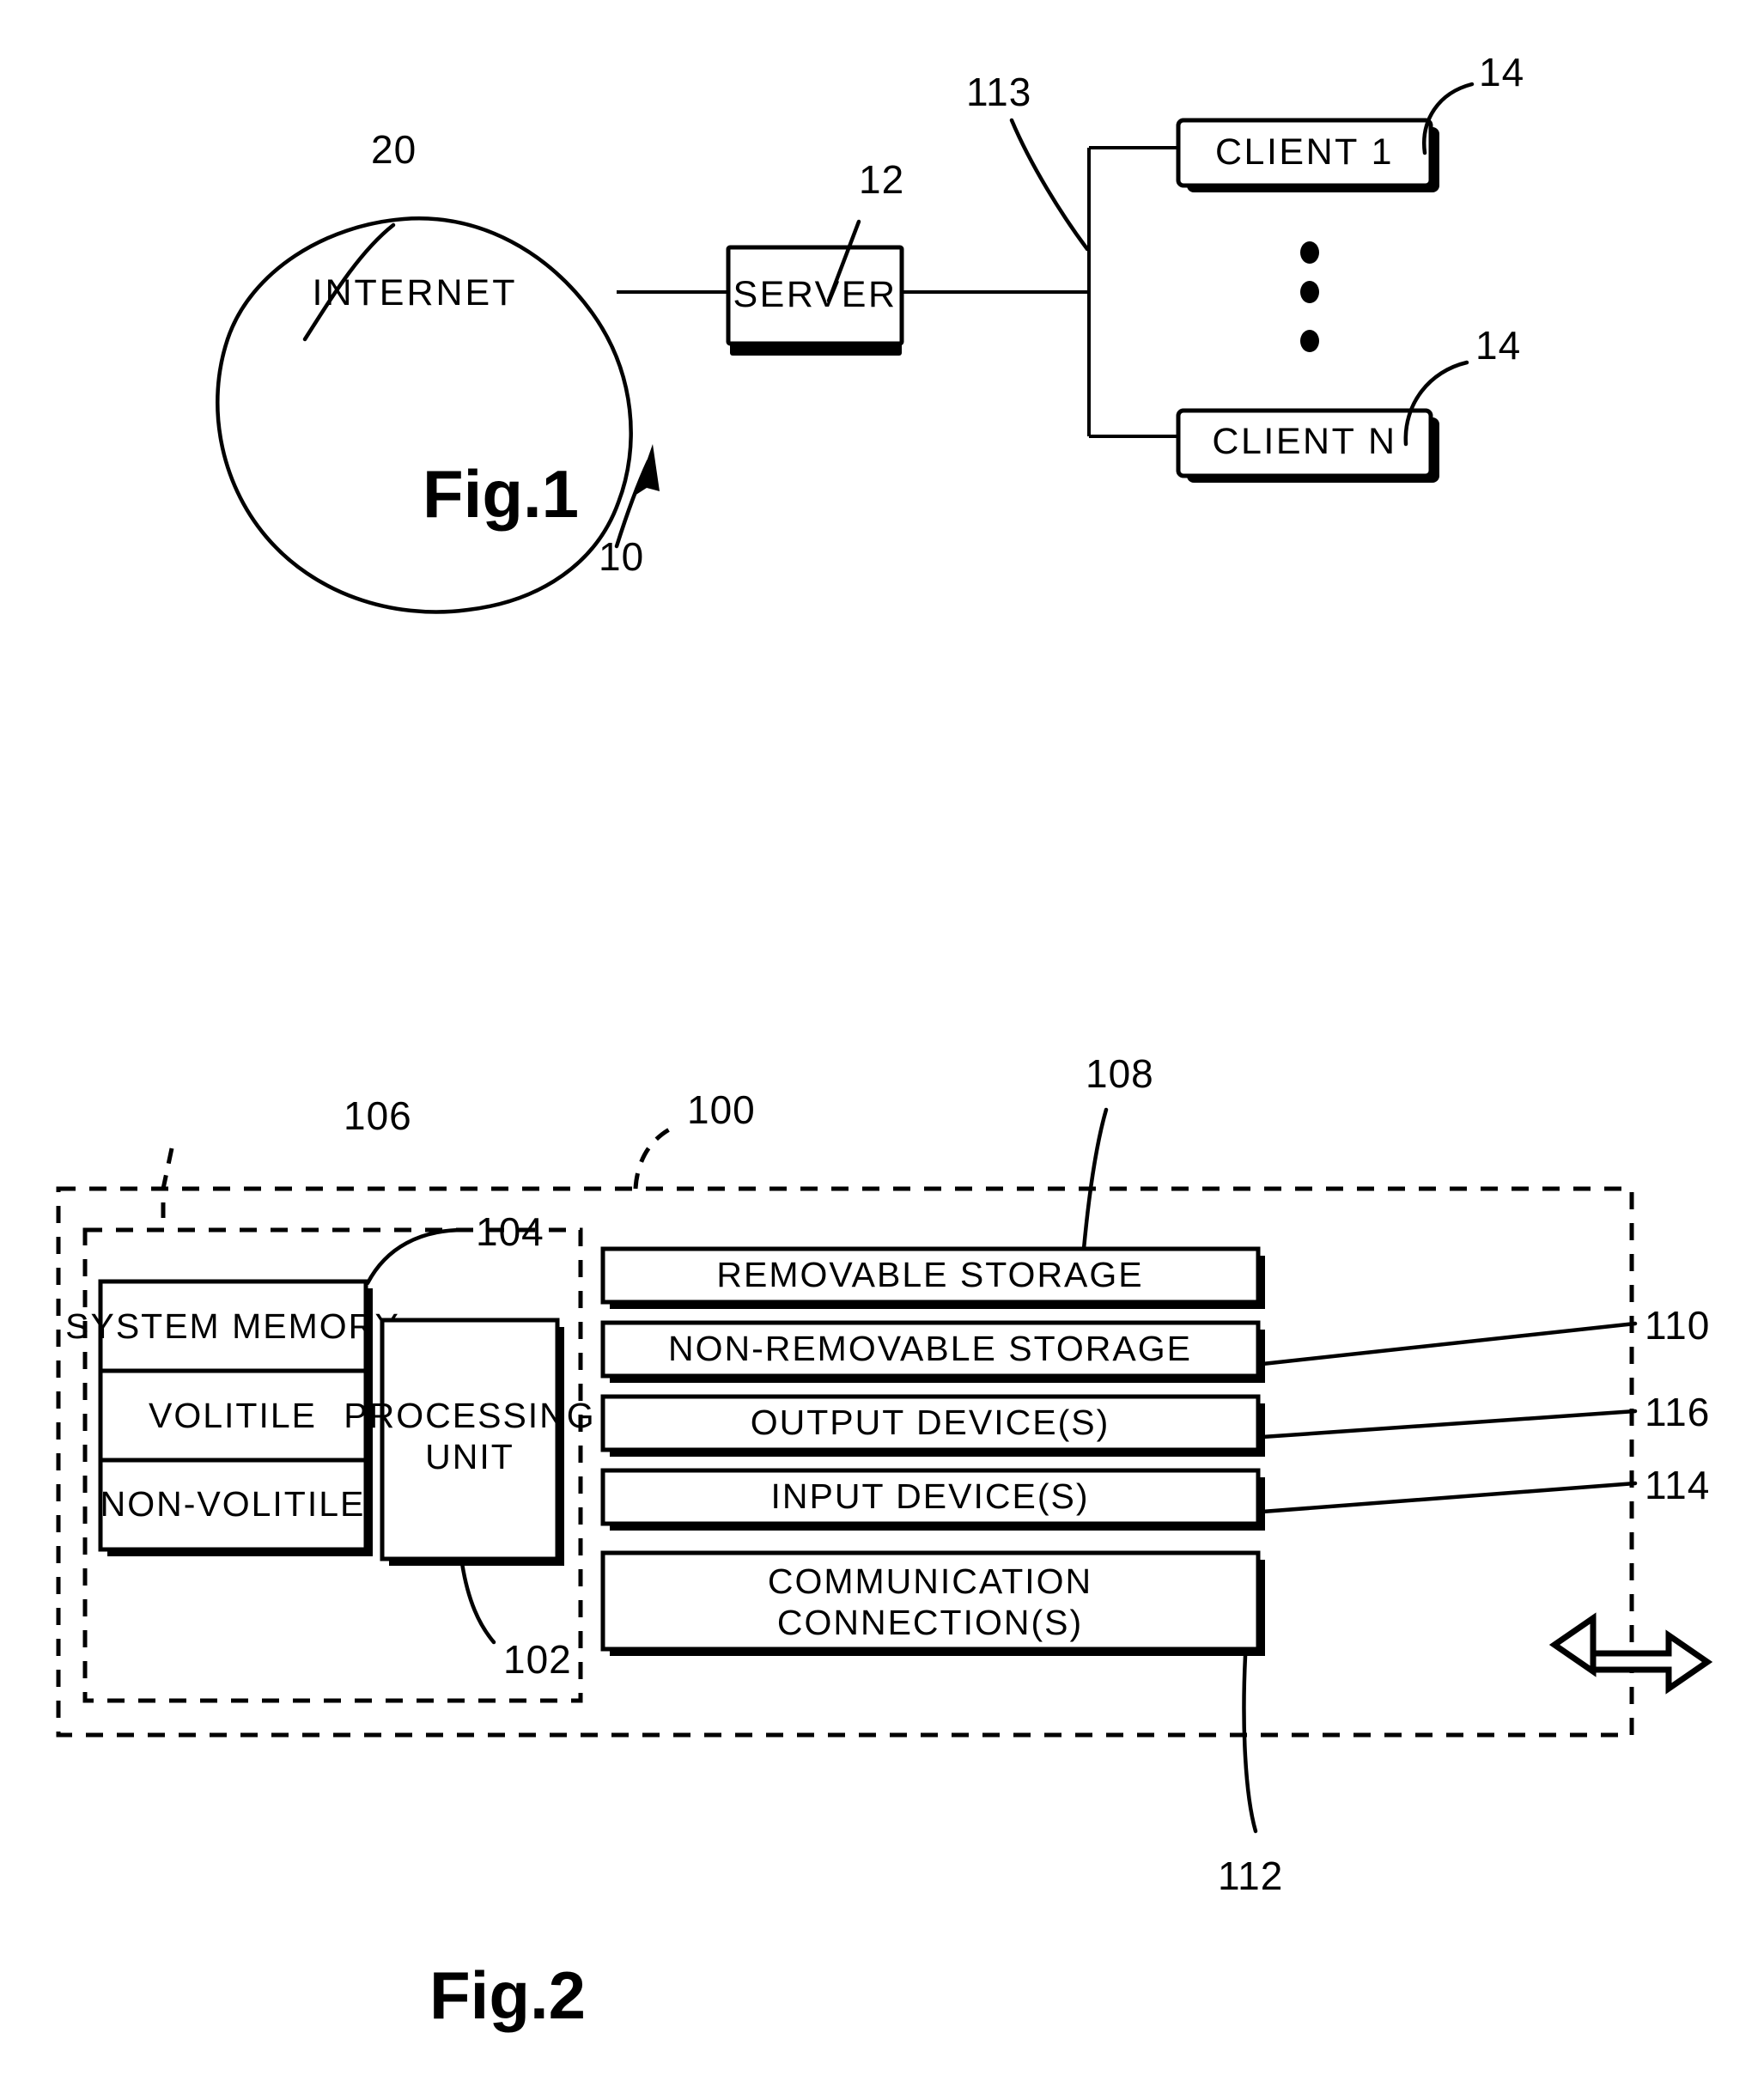 This screenshot has width=1764, height=2100. I want to click on figure-1-caption: Fig.1, so click(501, 494).